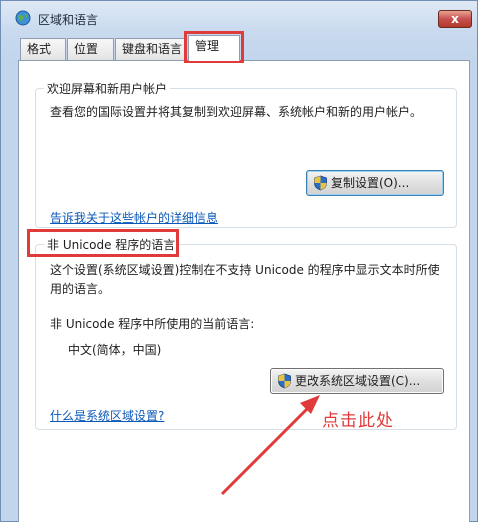  Describe the element at coordinates (39, 49) in the screenshot. I see `tab-label: 格式` at that location.